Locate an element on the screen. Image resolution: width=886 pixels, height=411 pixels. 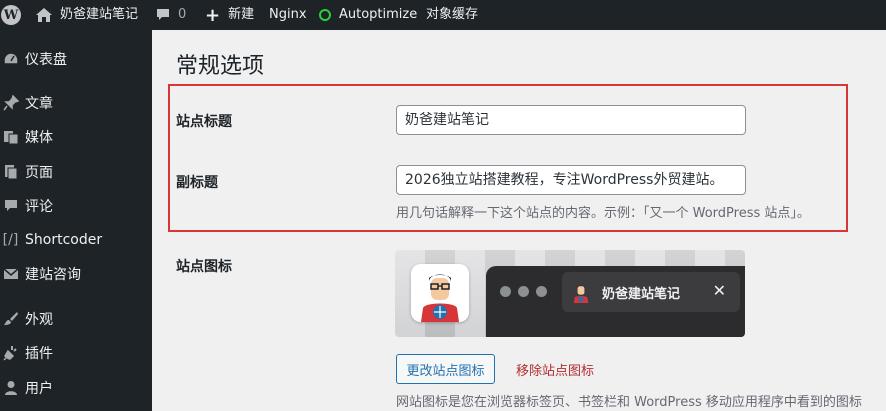
close-icon: ✕ is located at coordinates (719, 290).